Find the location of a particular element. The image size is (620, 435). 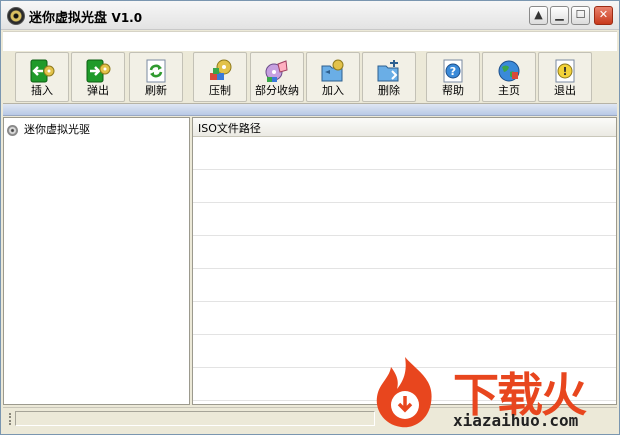

delete-folder-icon is located at coordinates (388, 71).